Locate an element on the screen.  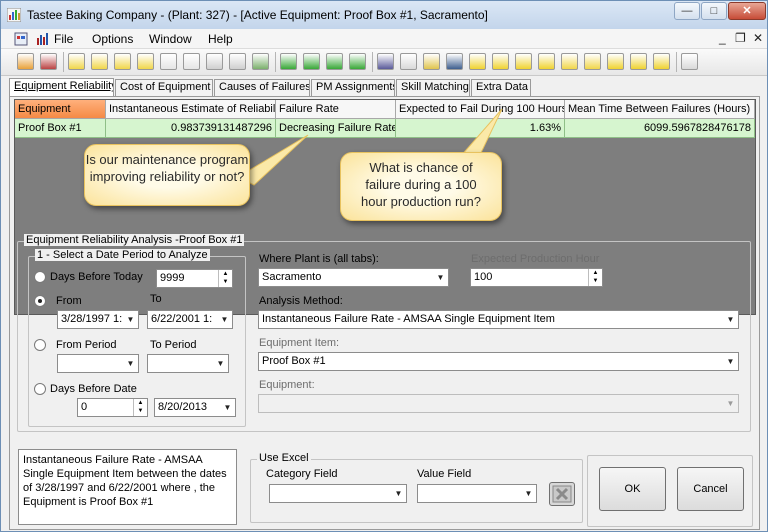
to-date-picker: 6/22/2001 1: ▼ is located at coordinates (190, 319).